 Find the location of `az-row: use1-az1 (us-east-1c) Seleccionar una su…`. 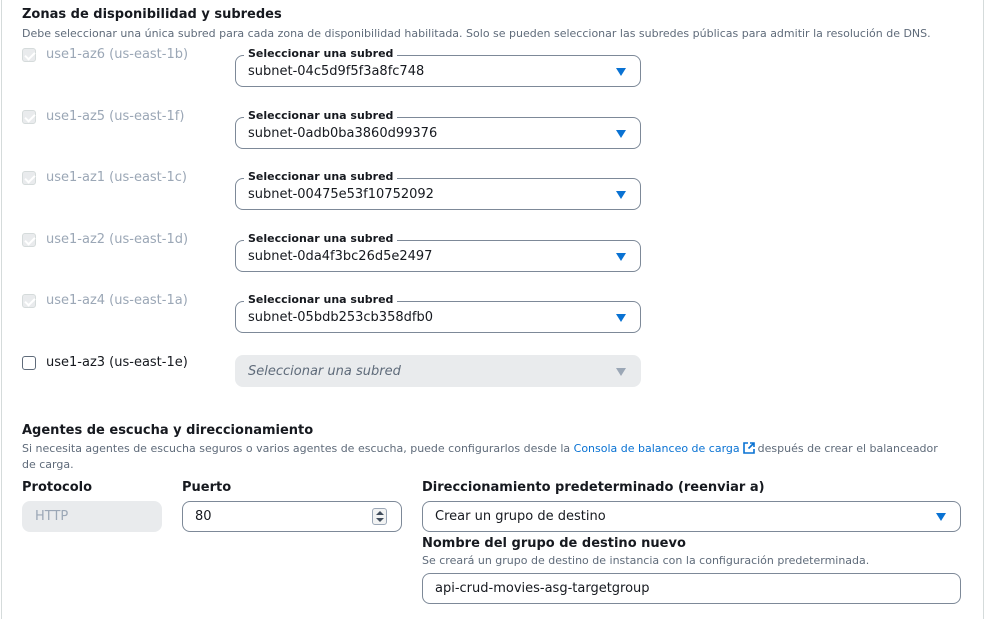

az-row: use1-az1 (us-east-1c) Seleccionar una su… is located at coordinates (492, 190).